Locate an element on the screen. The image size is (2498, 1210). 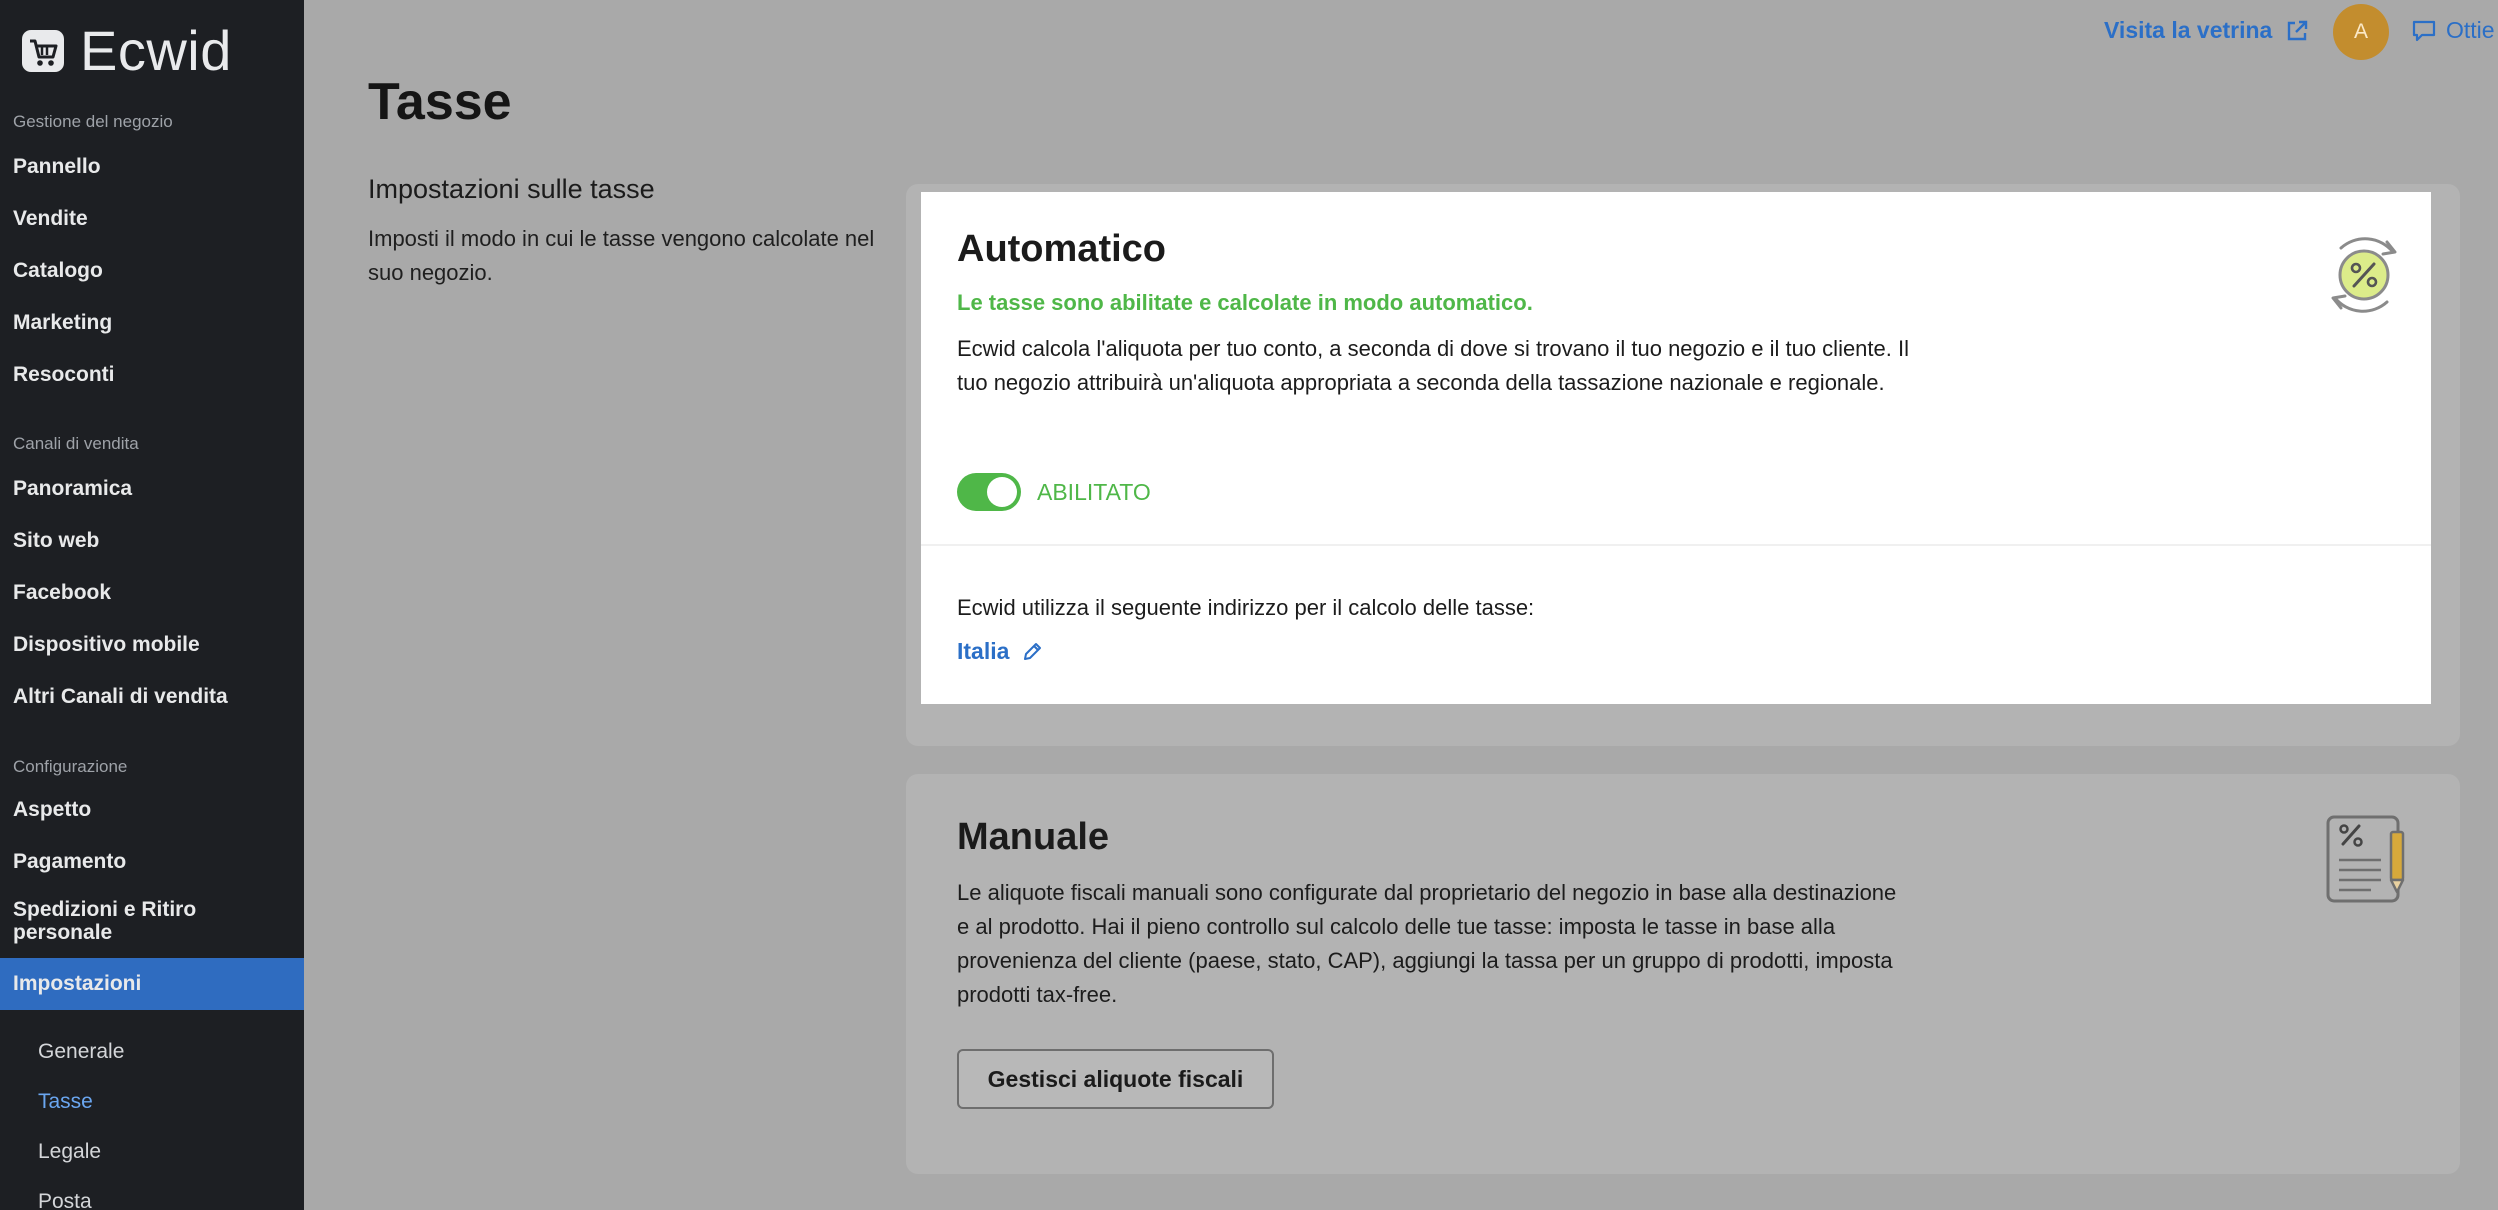
sidebar-item-facebook: Facebook is located at coordinates (153, 592).